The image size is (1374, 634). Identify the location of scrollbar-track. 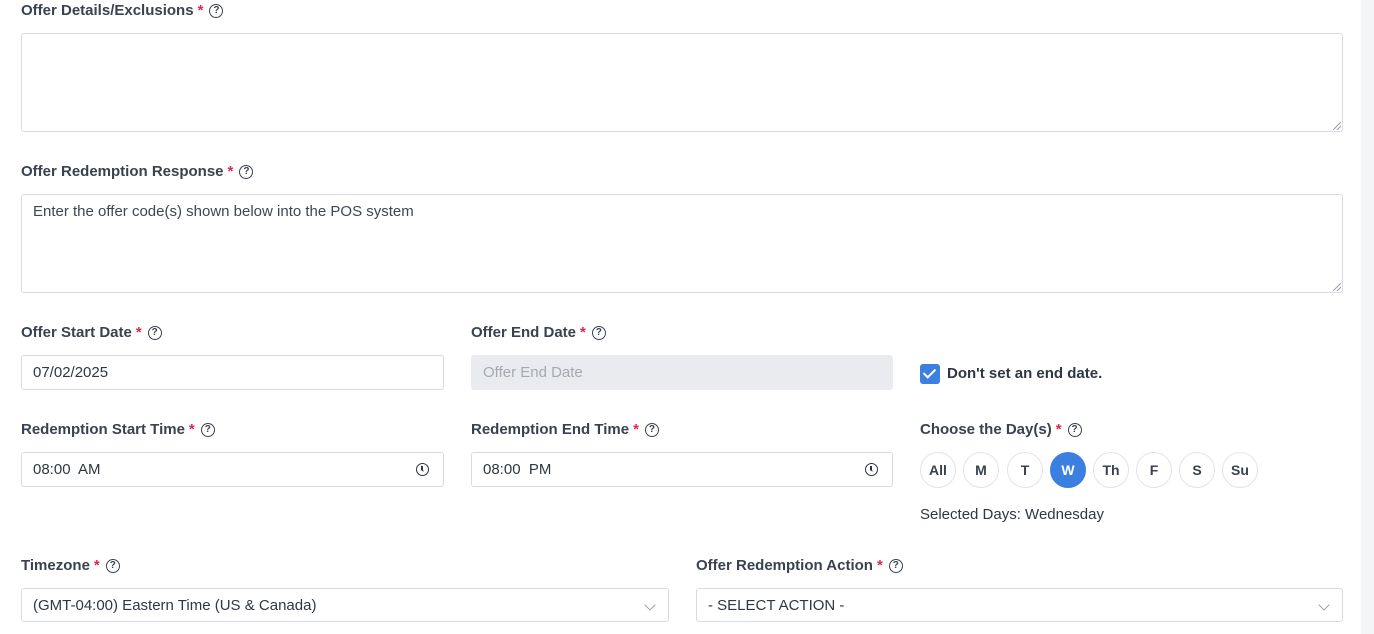
(1367, 317).